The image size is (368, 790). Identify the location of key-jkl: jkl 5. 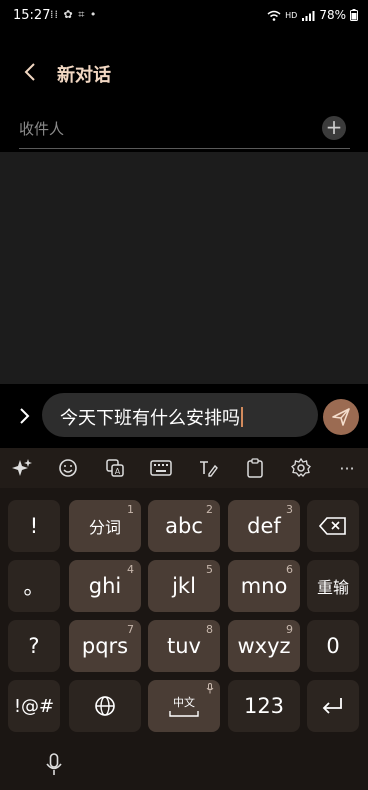
(184, 586).